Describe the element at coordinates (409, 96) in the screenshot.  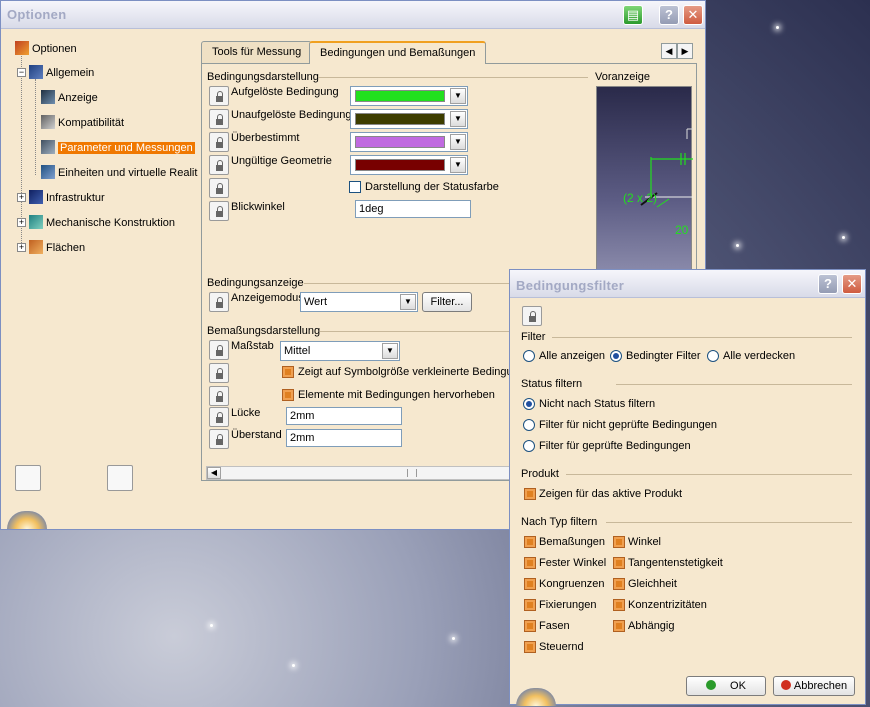
I see `resolved-constraint-color: ▼` at that location.